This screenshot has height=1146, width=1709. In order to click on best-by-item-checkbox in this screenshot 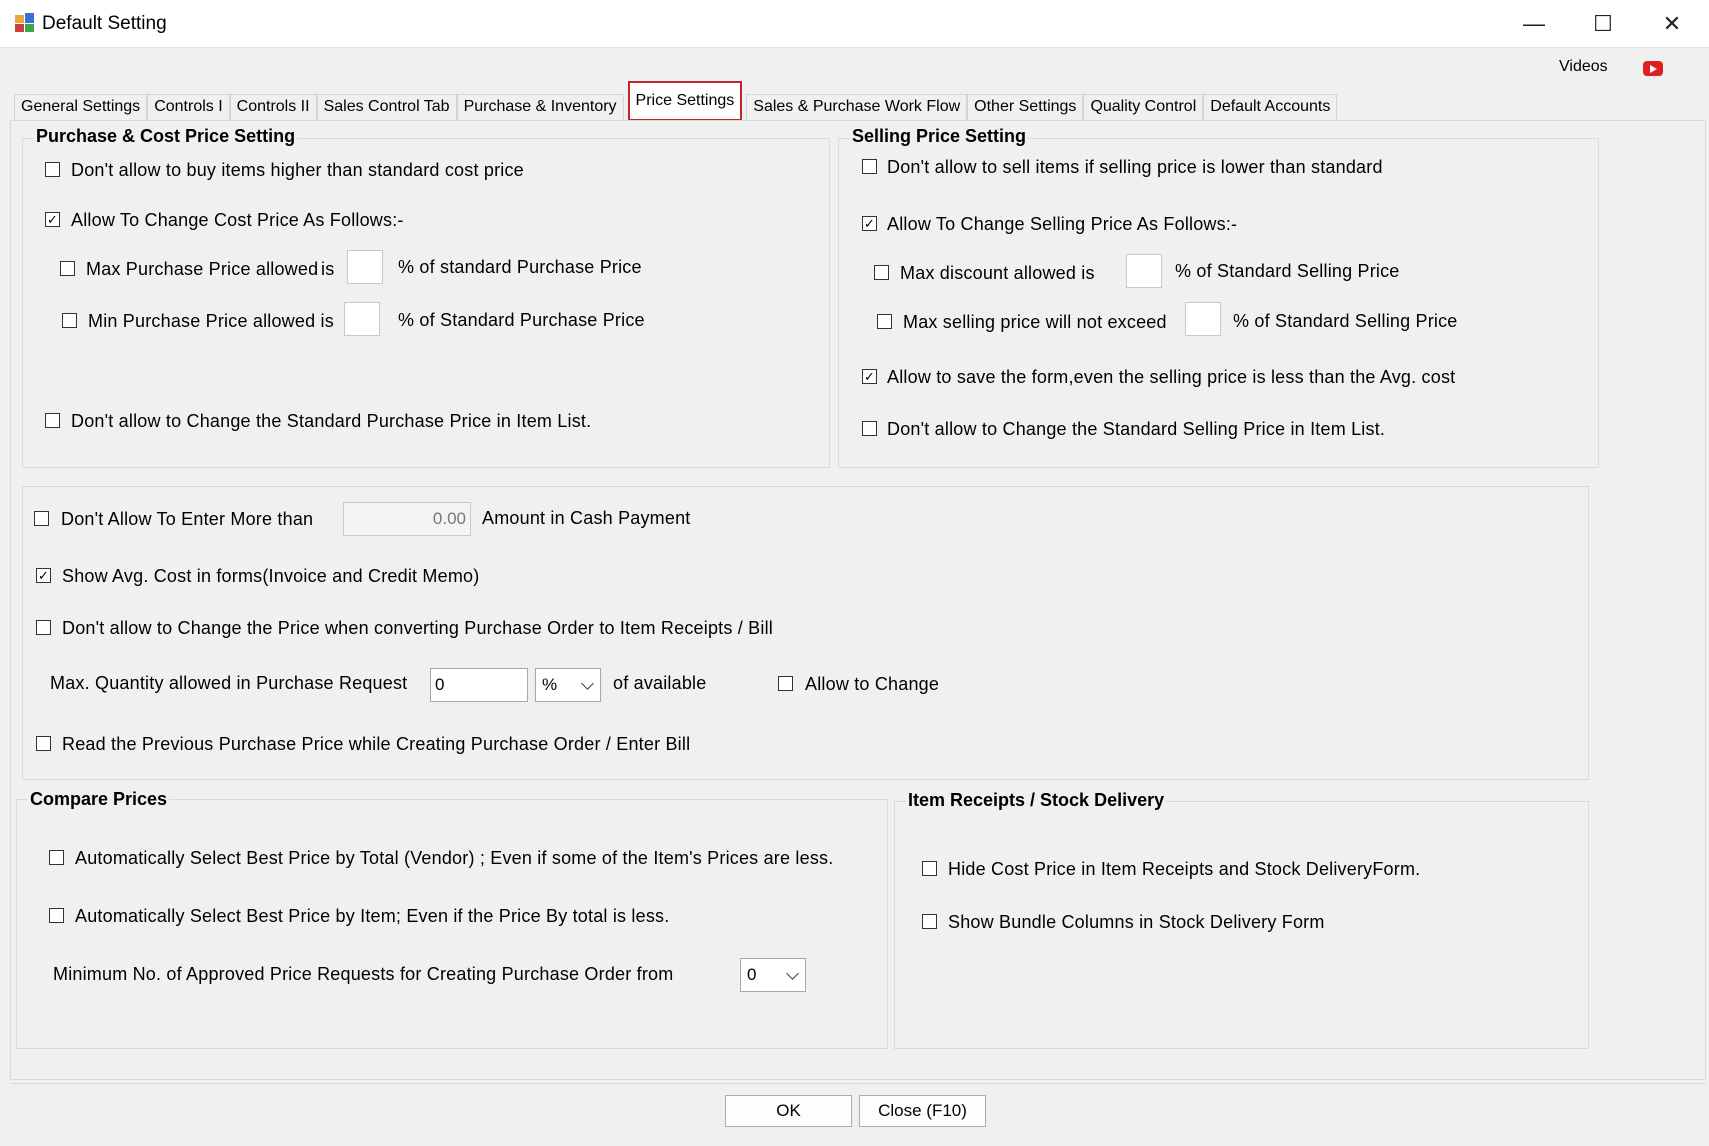, I will do `click(56, 915)`.